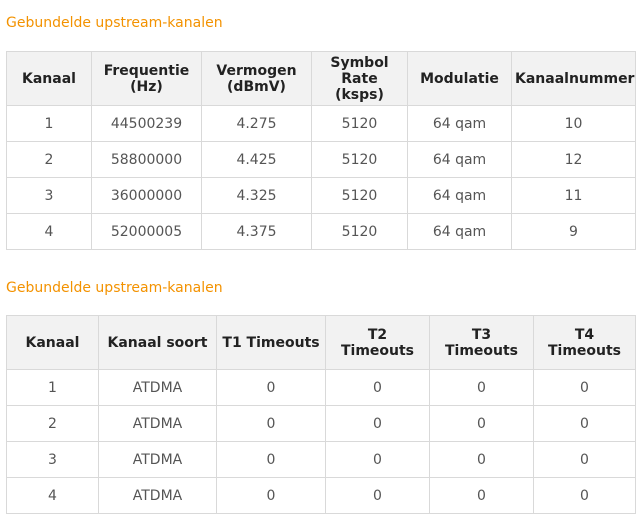 The width and height of the screenshot is (636, 515). I want to click on header-t4-timeouts: T4 Timeouts, so click(584, 342).